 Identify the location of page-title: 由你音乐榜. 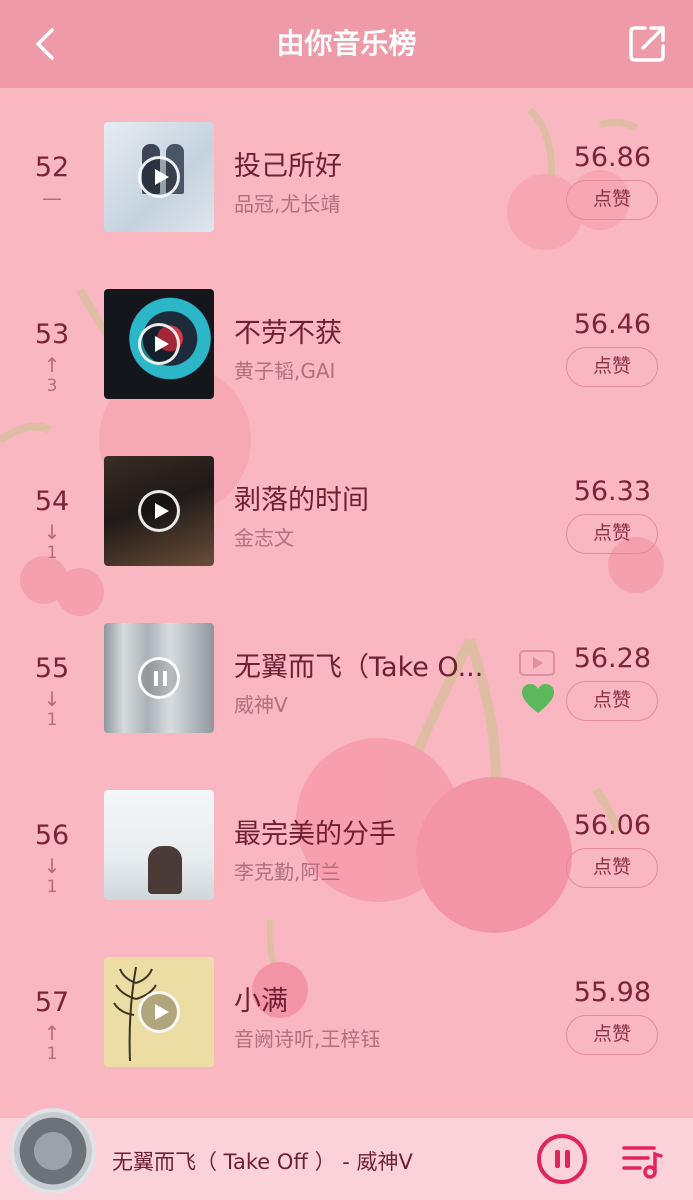
(346, 43).